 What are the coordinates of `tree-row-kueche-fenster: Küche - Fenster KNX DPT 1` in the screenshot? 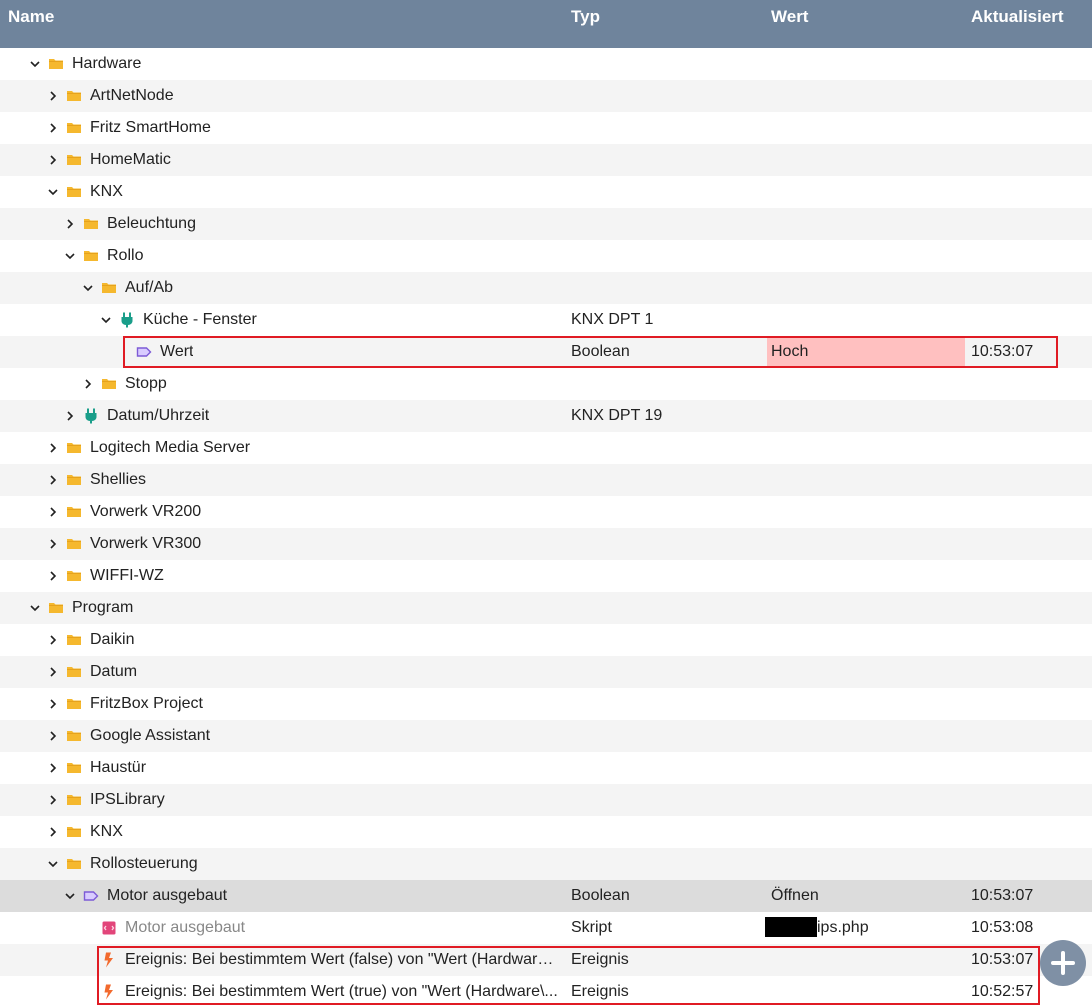 It's located at (546, 320).